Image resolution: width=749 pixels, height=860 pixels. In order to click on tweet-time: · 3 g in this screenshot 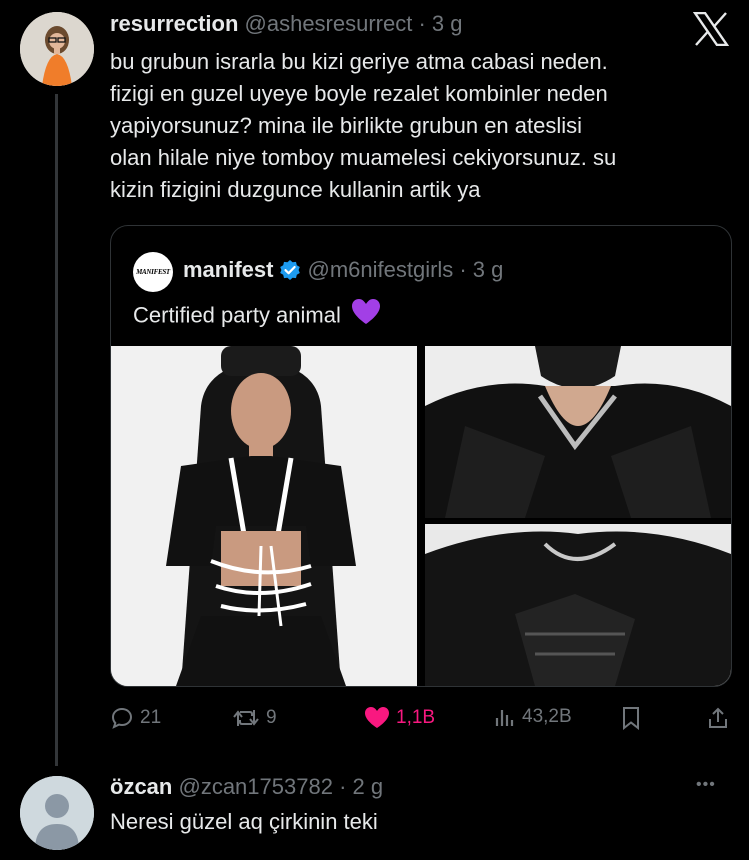, I will do `click(440, 23)`.